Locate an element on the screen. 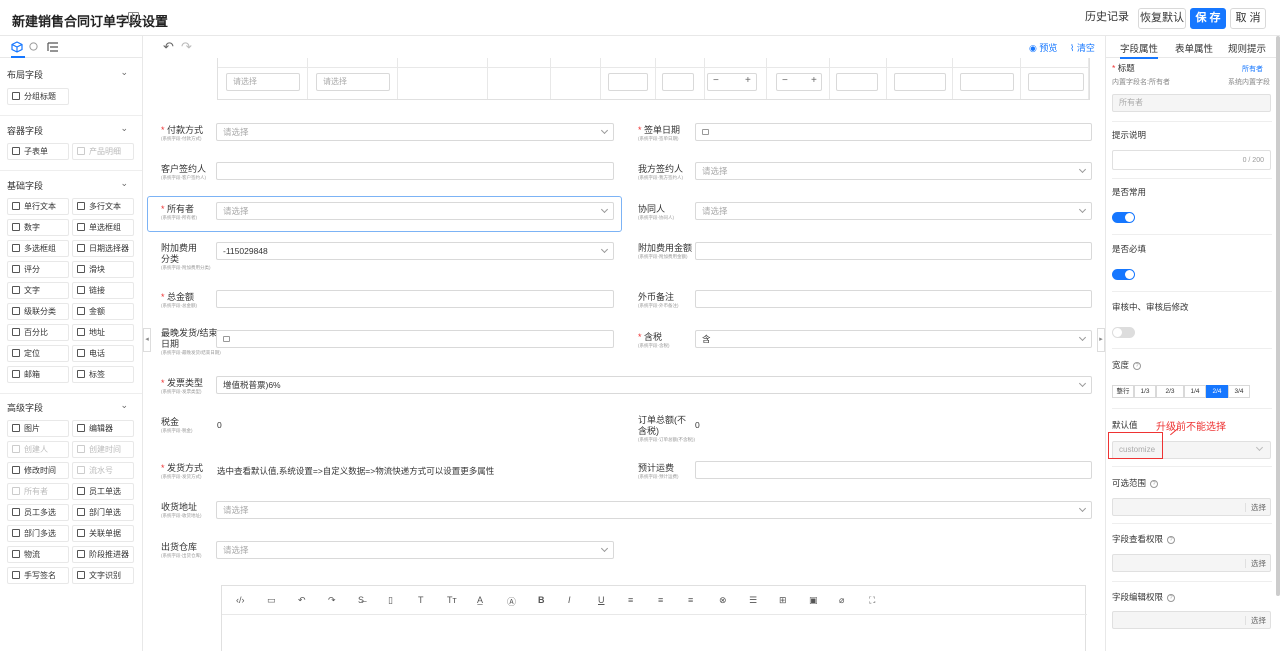  width-option: 1/4 is located at coordinates (1195, 391).